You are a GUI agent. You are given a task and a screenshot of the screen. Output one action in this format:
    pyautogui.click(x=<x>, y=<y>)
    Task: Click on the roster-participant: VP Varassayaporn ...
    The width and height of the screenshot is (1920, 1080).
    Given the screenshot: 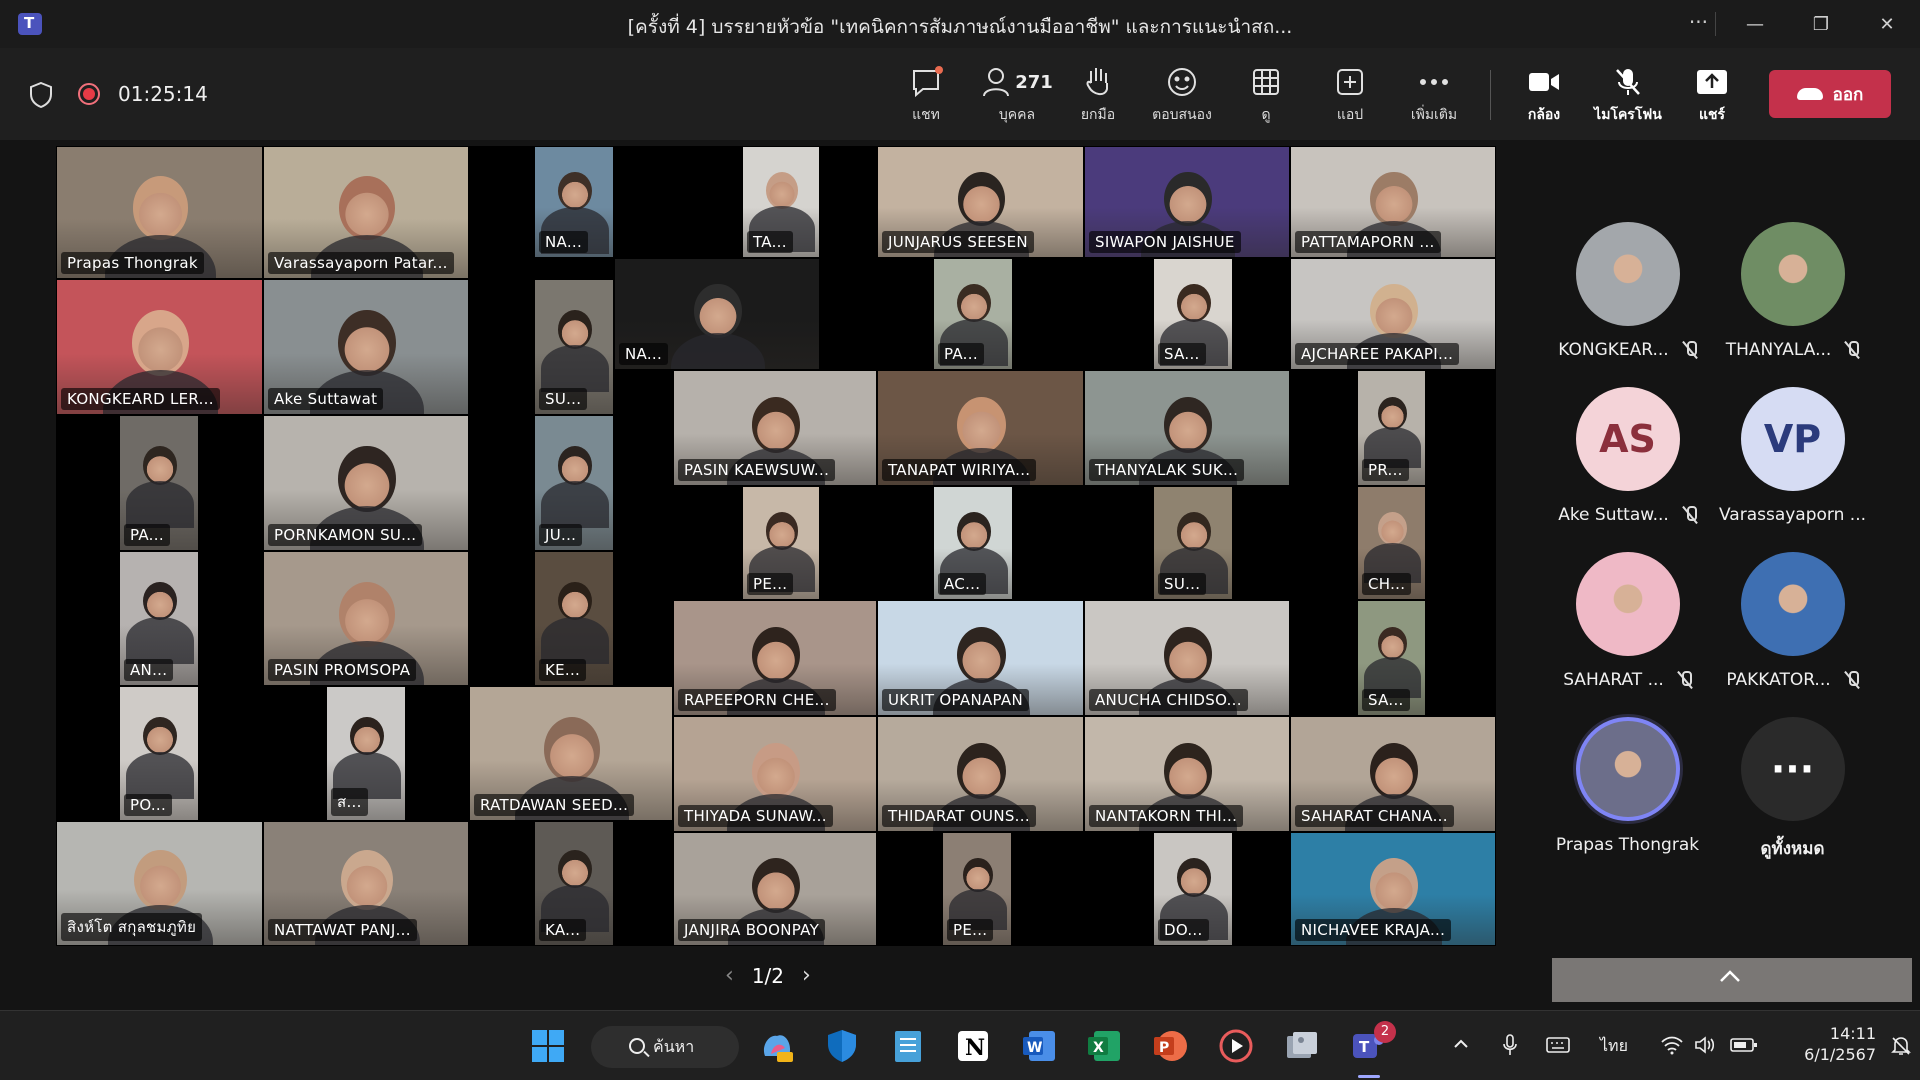 What is the action you would take?
    pyautogui.click(x=1792, y=456)
    